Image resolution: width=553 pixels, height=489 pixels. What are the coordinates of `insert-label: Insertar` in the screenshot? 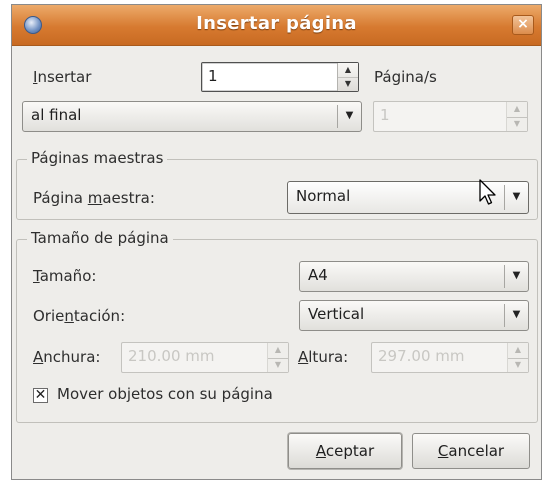 It's located at (62, 77).